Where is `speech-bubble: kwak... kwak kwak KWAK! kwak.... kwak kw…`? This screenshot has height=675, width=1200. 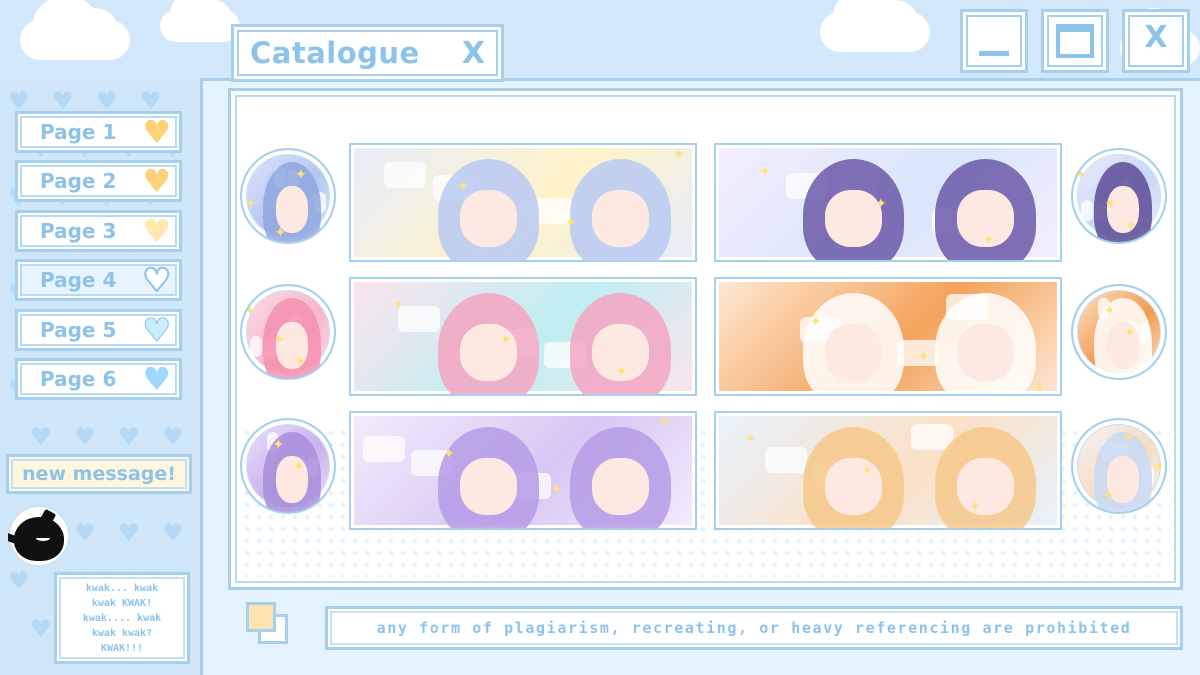
speech-bubble: kwak... kwak kwak KWAK! kwak.... kwak kw… is located at coordinates (122, 618).